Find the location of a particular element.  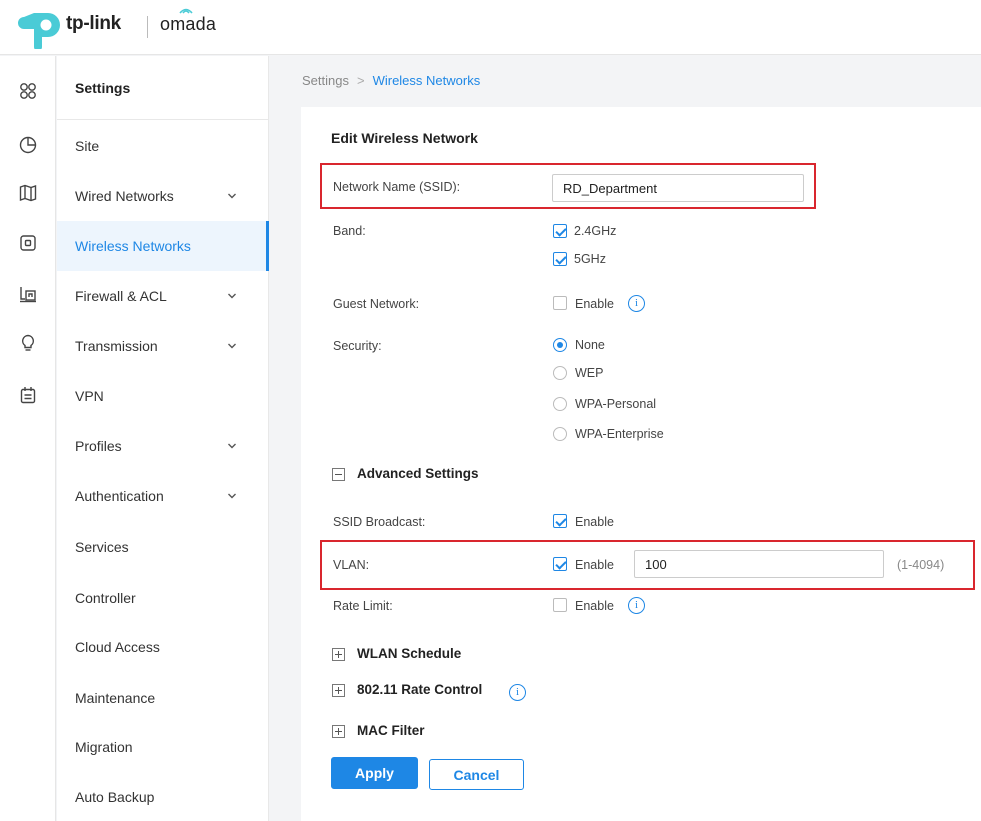

brand-name: tp-link is located at coordinates (93, 23).